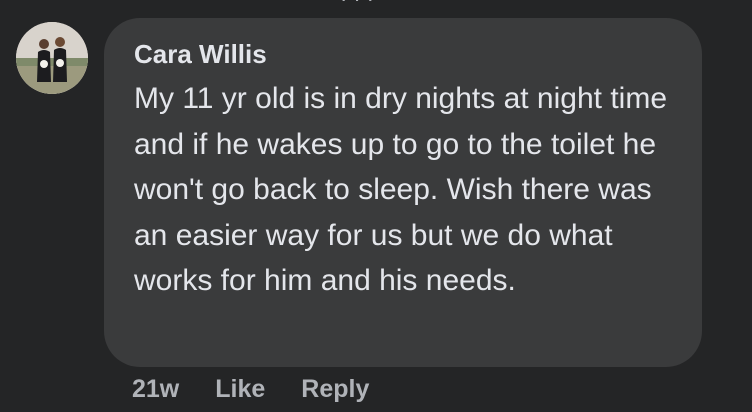 Image resolution: width=752 pixels, height=412 pixels. What do you see at coordinates (240, 389) in the screenshot?
I see `like-button: Like` at bounding box center [240, 389].